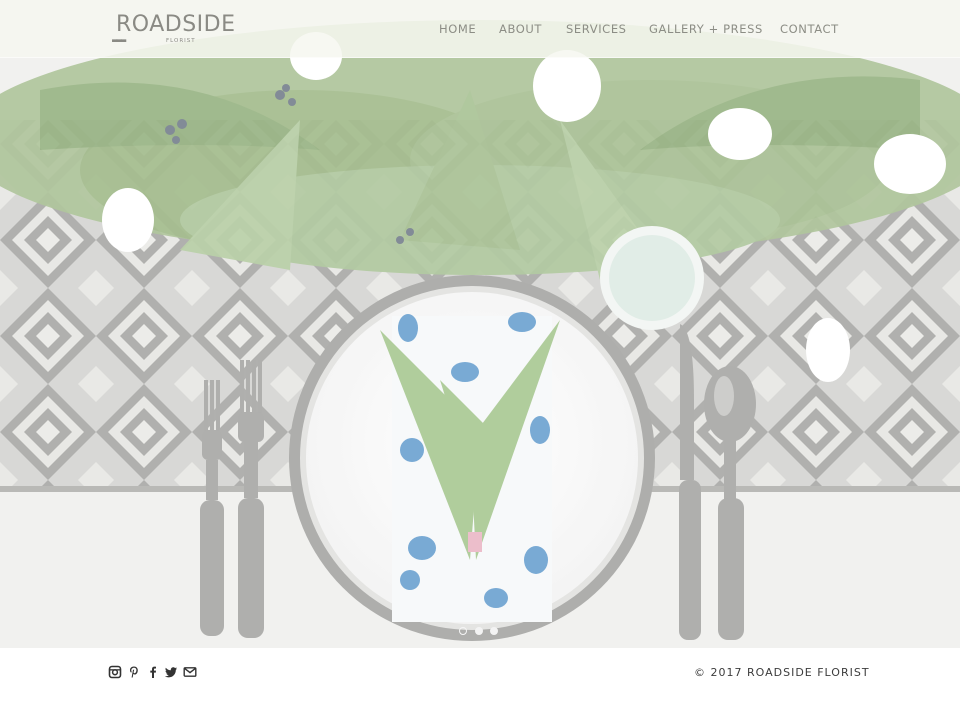 The height and width of the screenshot is (720, 960). What do you see at coordinates (190, 672) in the screenshot?
I see `email-icon` at bounding box center [190, 672].